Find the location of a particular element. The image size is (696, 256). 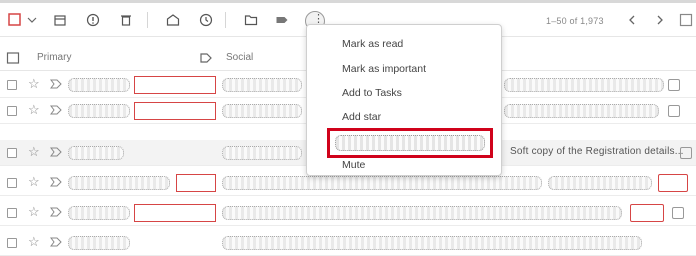

mark-read-icon is located at coordinates (173, 20).